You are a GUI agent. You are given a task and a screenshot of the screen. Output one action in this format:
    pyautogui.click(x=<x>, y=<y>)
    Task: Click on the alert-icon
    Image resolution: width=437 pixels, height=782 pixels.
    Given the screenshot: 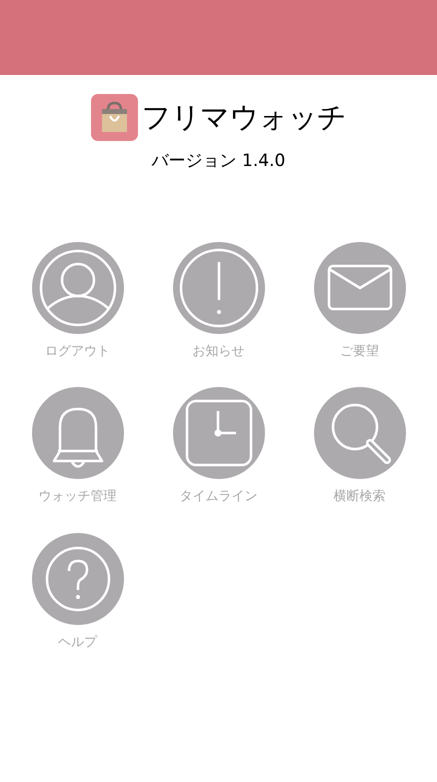 What is the action you would take?
    pyautogui.click(x=218, y=288)
    